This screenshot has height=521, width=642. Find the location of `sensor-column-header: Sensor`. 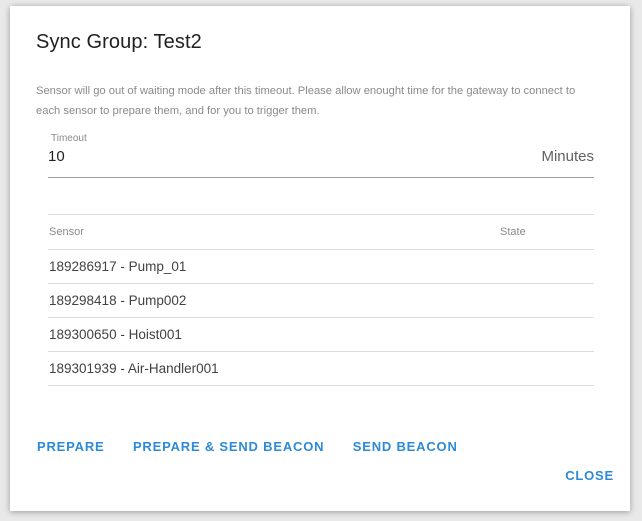

sensor-column-header: Sensor is located at coordinates (274, 232).